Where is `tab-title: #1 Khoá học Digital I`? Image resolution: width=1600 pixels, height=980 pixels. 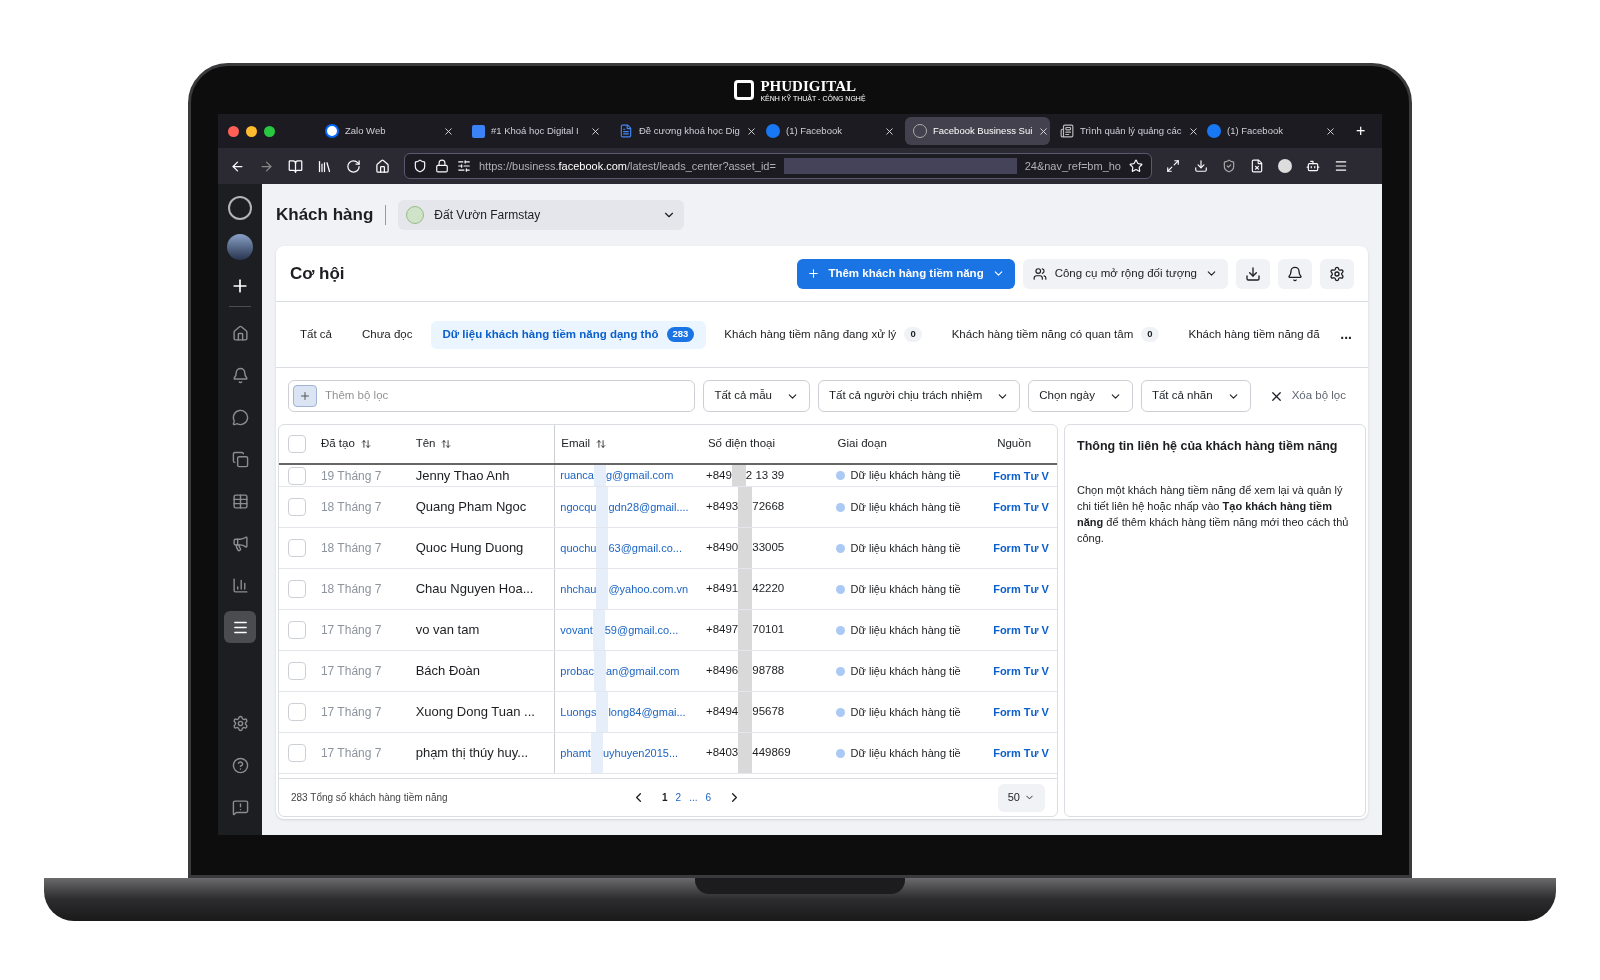 tab-title: #1 Khoá học Digital I is located at coordinates (535, 130).